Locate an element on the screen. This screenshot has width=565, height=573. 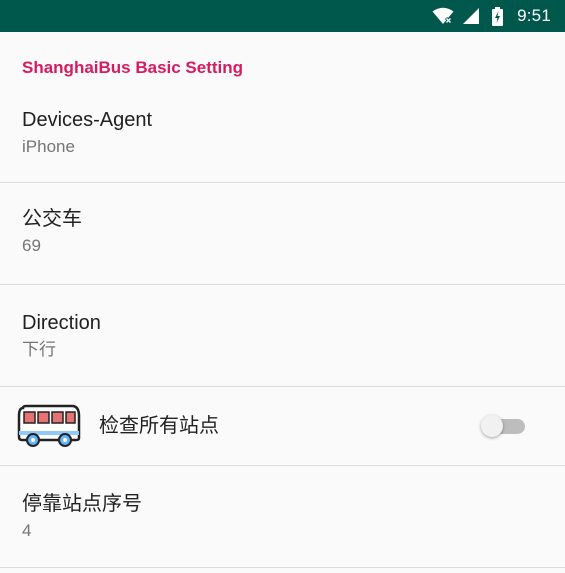
pref-title: Direction is located at coordinates (61, 323).